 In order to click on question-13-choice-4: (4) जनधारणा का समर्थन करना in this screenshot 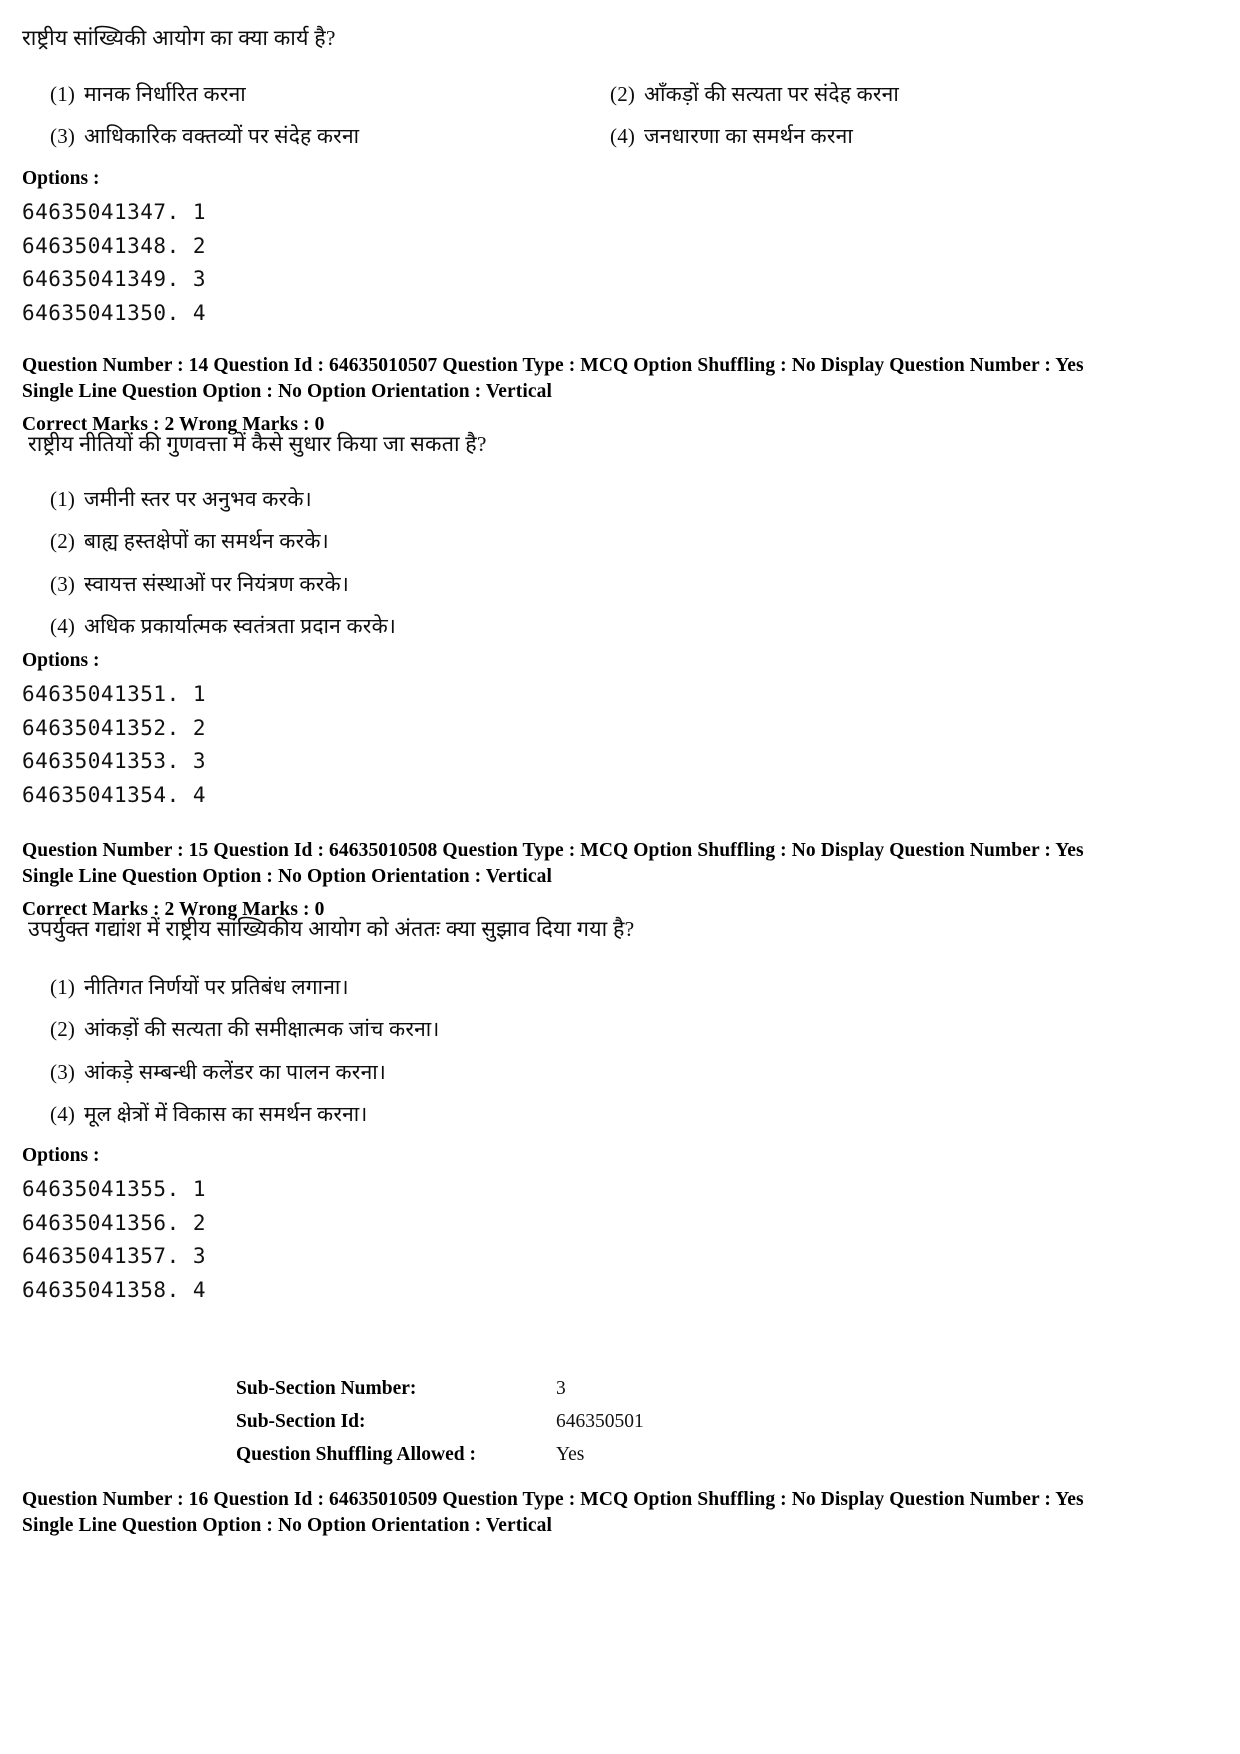, I will do `click(862, 136)`.